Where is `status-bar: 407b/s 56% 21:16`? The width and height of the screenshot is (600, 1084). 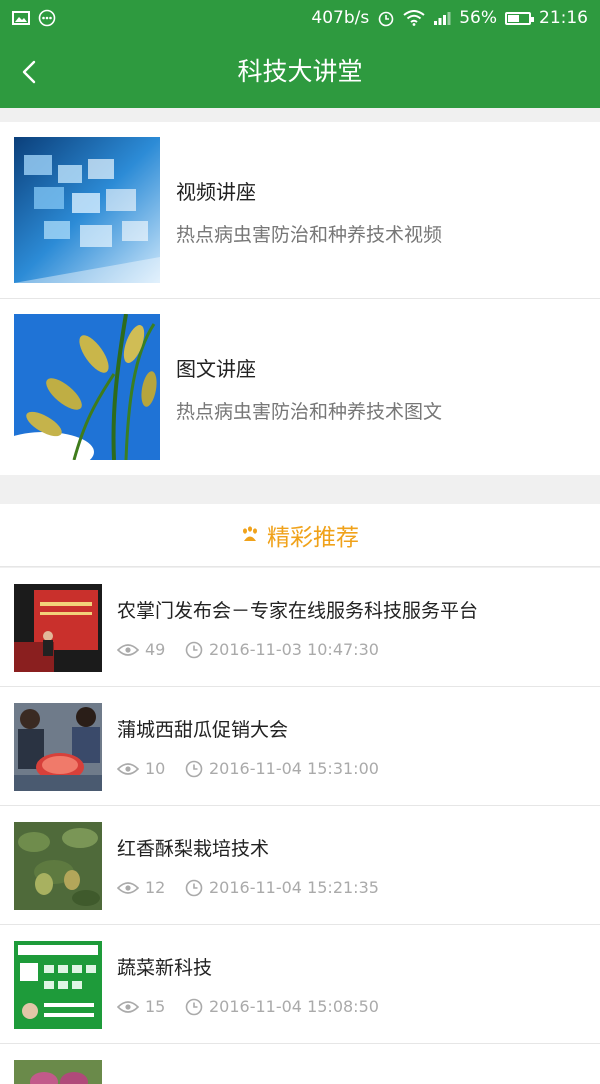 status-bar: 407b/s 56% 21:16 is located at coordinates (300, 18).